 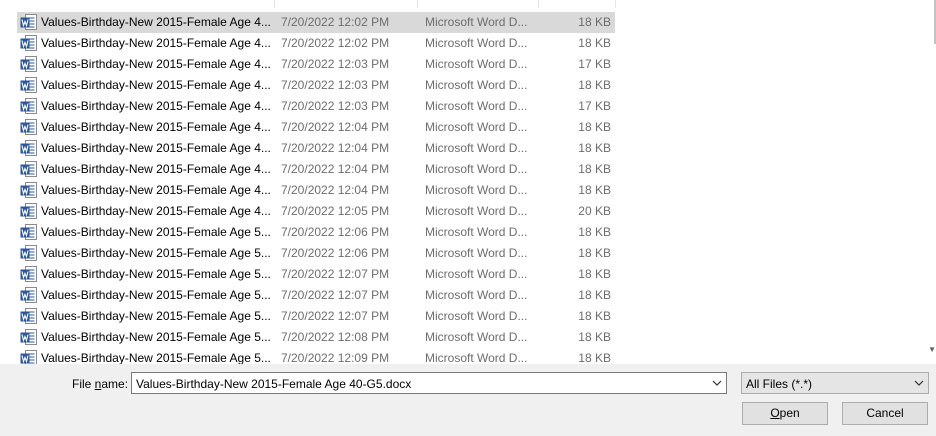 What do you see at coordinates (335, 357) in the screenshot?
I see `file-date-modified: 7/20/2022 12:09 PM` at bounding box center [335, 357].